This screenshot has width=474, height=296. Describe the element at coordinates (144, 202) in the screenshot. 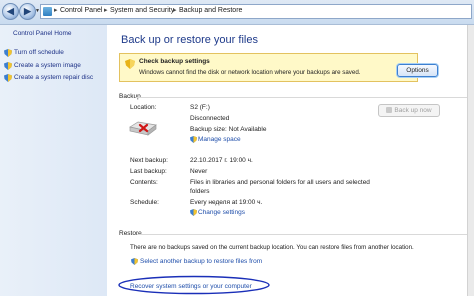

I see `schedule-label: Schedule:` at that location.